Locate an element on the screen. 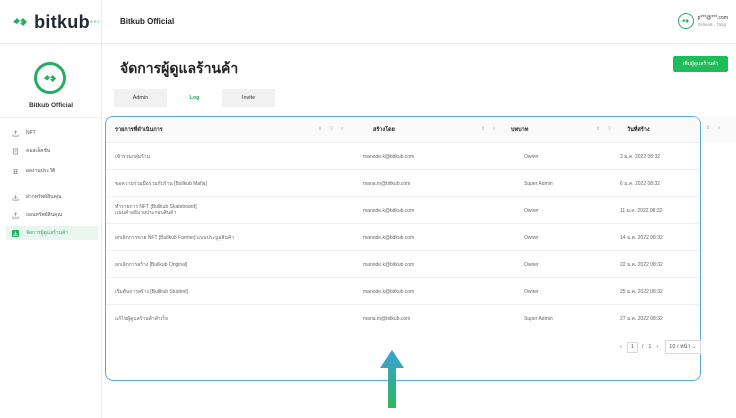 Image resolution: width=736 pixels, height=418 pixels. page-title: จัดการผู้ดูแลร้านค้า is located at coordinates (179, 68).